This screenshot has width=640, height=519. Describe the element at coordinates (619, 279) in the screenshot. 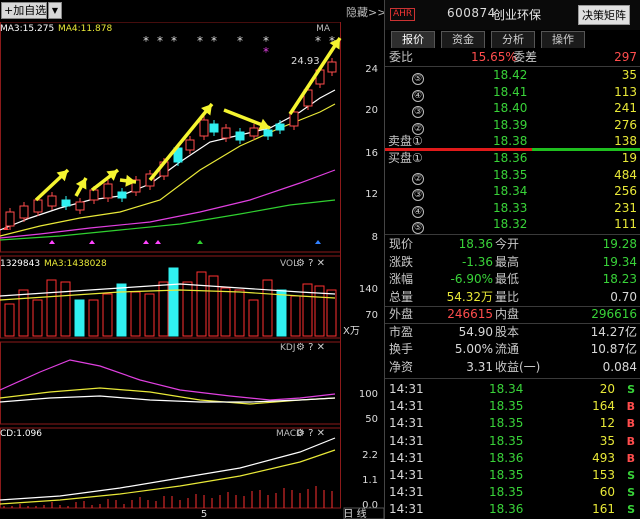

I see `stat-value: 18.23` at that location.